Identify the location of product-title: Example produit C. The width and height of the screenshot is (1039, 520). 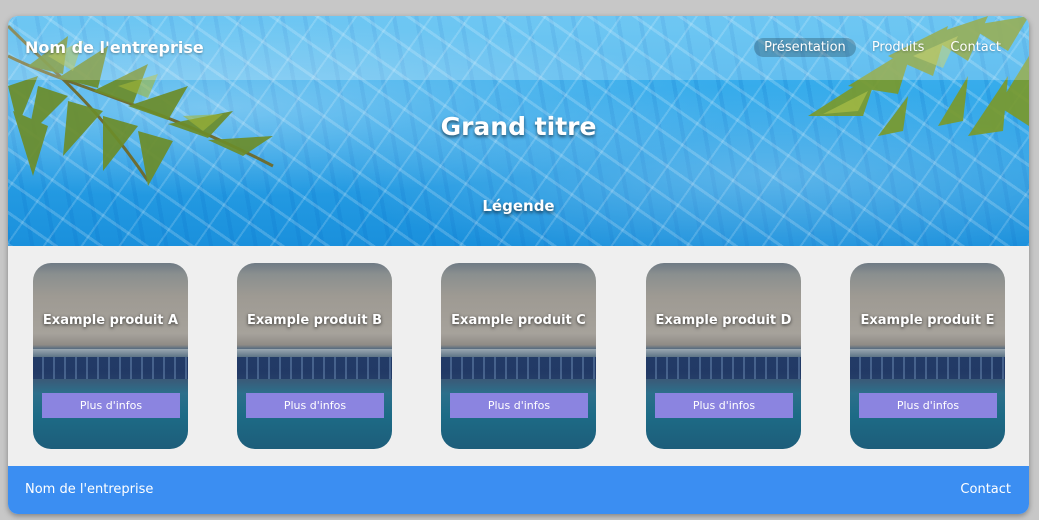
(518, 320).